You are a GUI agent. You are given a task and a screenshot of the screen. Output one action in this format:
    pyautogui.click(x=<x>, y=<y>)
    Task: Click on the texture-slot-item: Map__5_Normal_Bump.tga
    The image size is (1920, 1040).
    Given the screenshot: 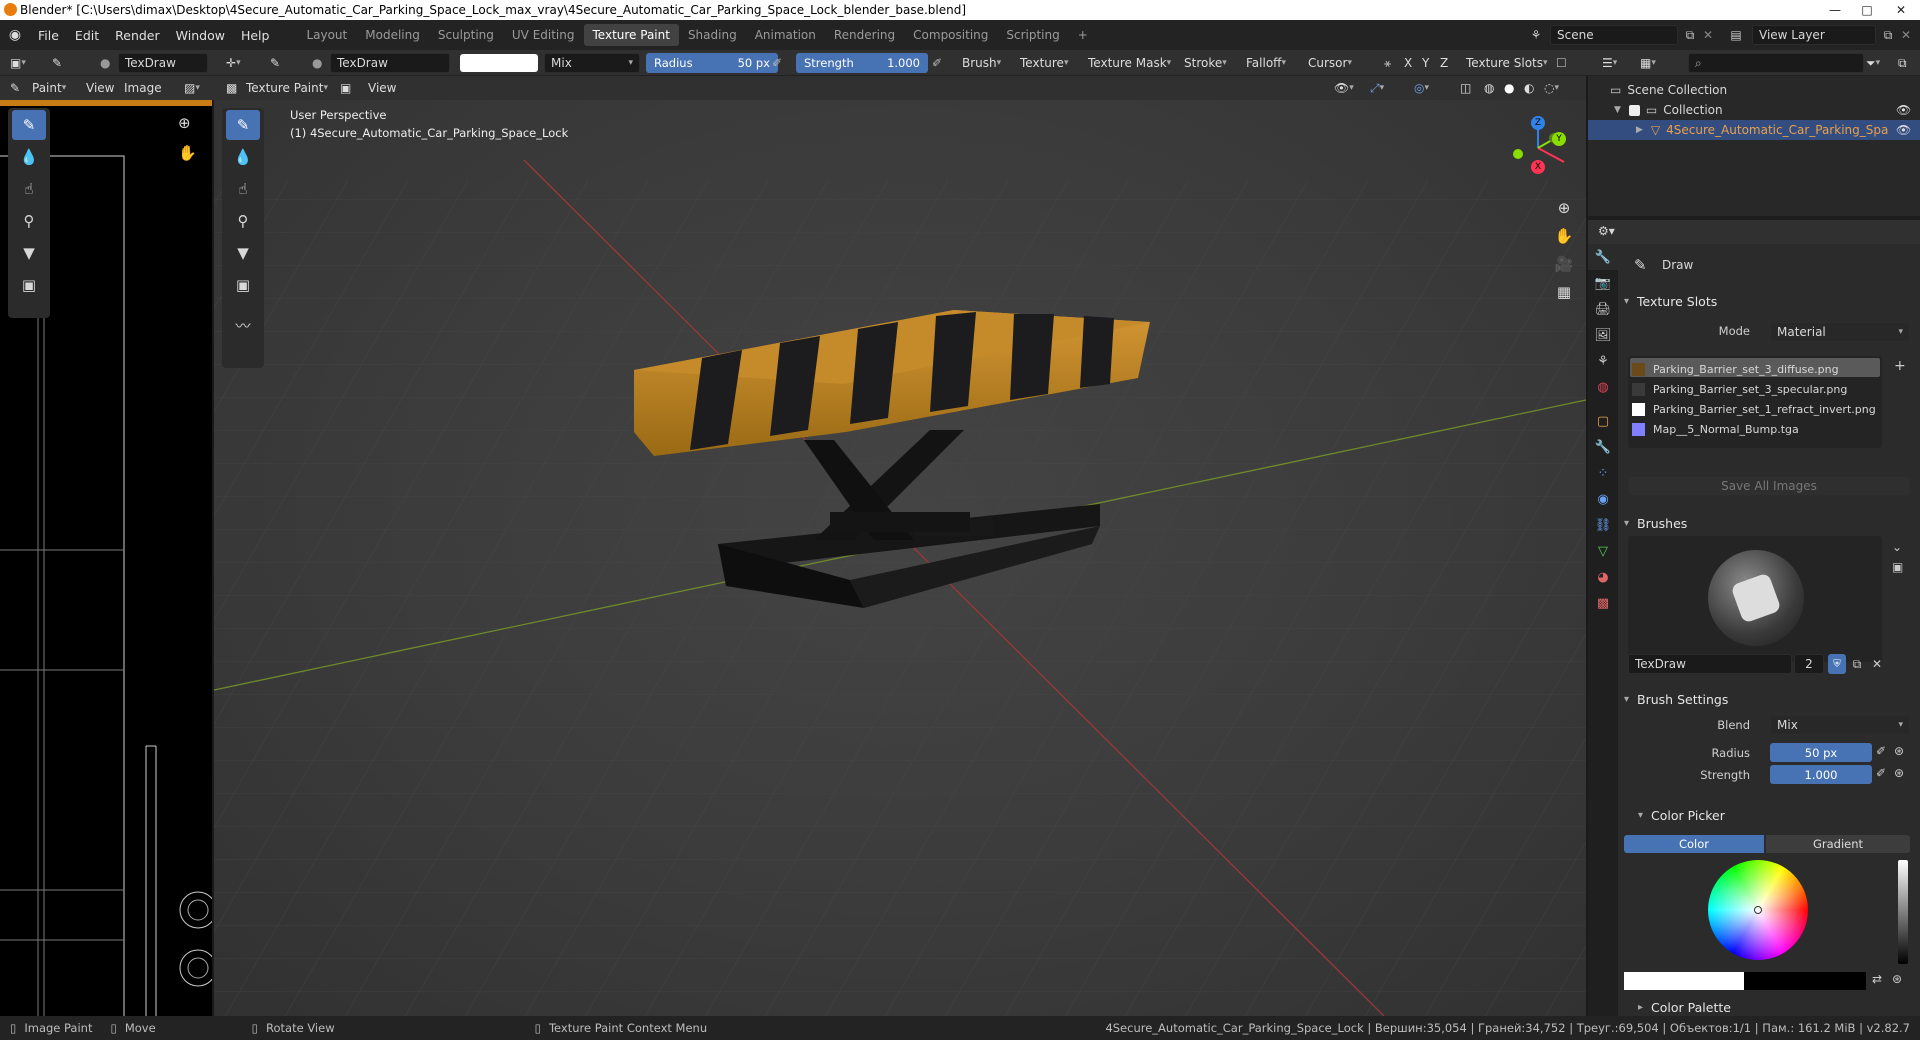 What is the action you would take?
    pyautogui.click(x=1755, y=429)
    